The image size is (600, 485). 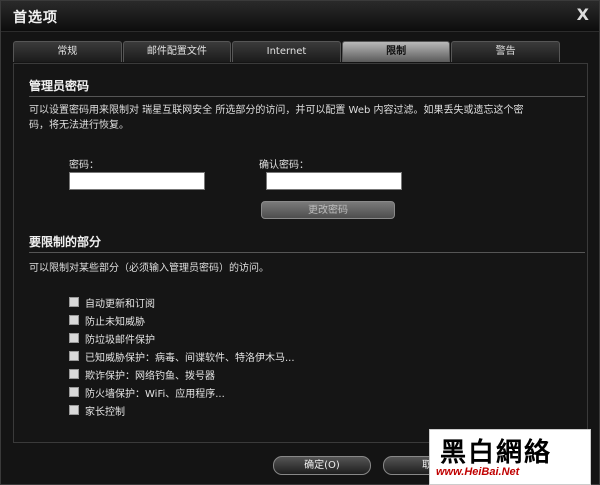 What do you see at coordinates (328, 210) in the screenshot?
I see `change-password-button: 更改密码` at bounding box center [328, 210].